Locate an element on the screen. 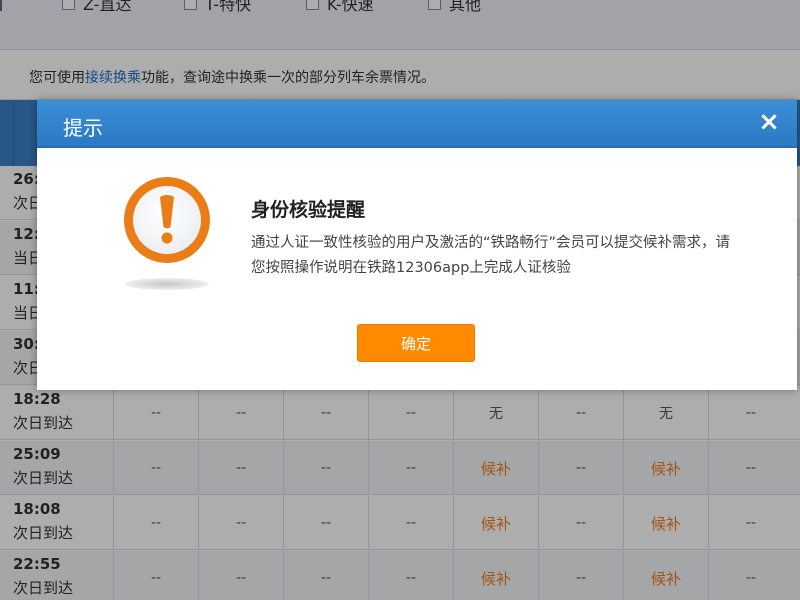 The height and width of the screenshot is (600, 800). dialog-header: 提示 × is located at coordinates (417, 124).